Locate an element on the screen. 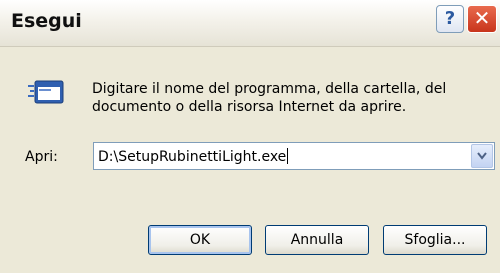 The width and height of the screenshot is (500, 273). open-combobox: D:\SetupRubinettiLight.exe is located at coordinates (294, 156).